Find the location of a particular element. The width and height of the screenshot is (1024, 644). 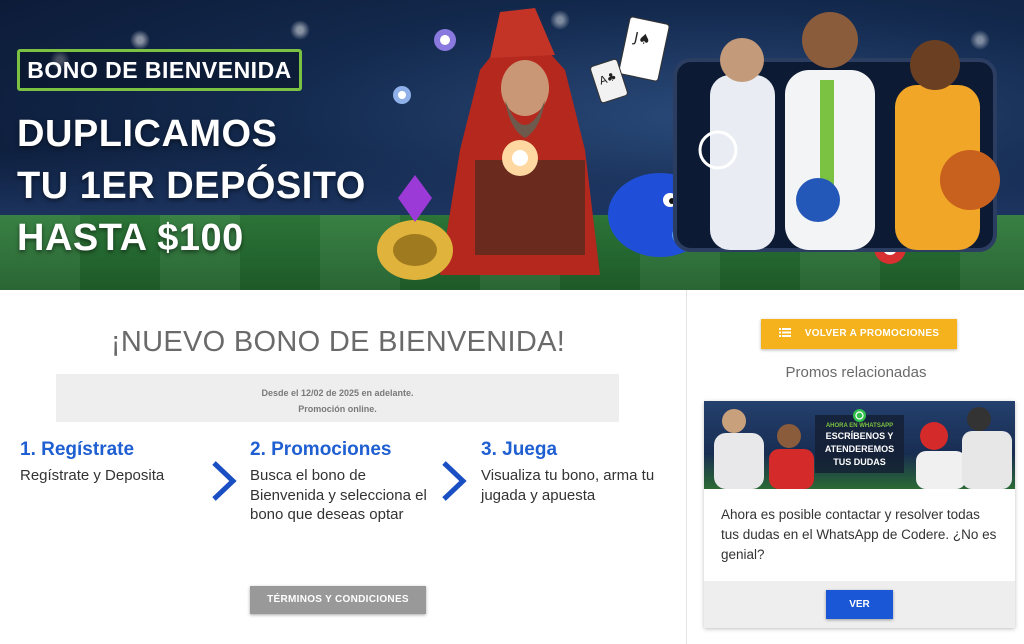

step-1: 1. Regístrate Regístrate y Deposita is located at coordinates (125, 462).